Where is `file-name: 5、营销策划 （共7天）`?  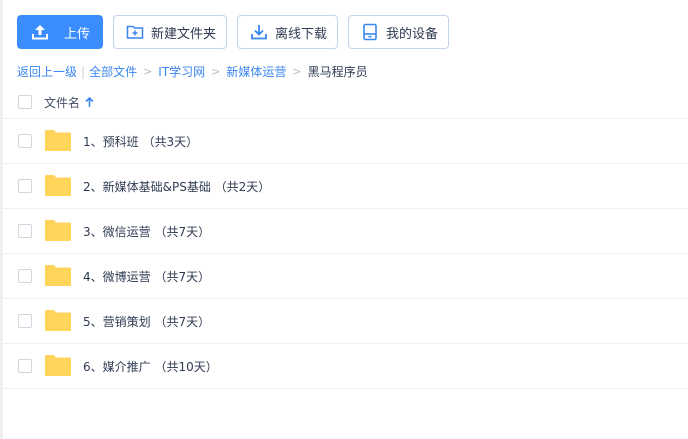 file-name: 5、营销策划 （共7天） is located at coordinates (146, 321).